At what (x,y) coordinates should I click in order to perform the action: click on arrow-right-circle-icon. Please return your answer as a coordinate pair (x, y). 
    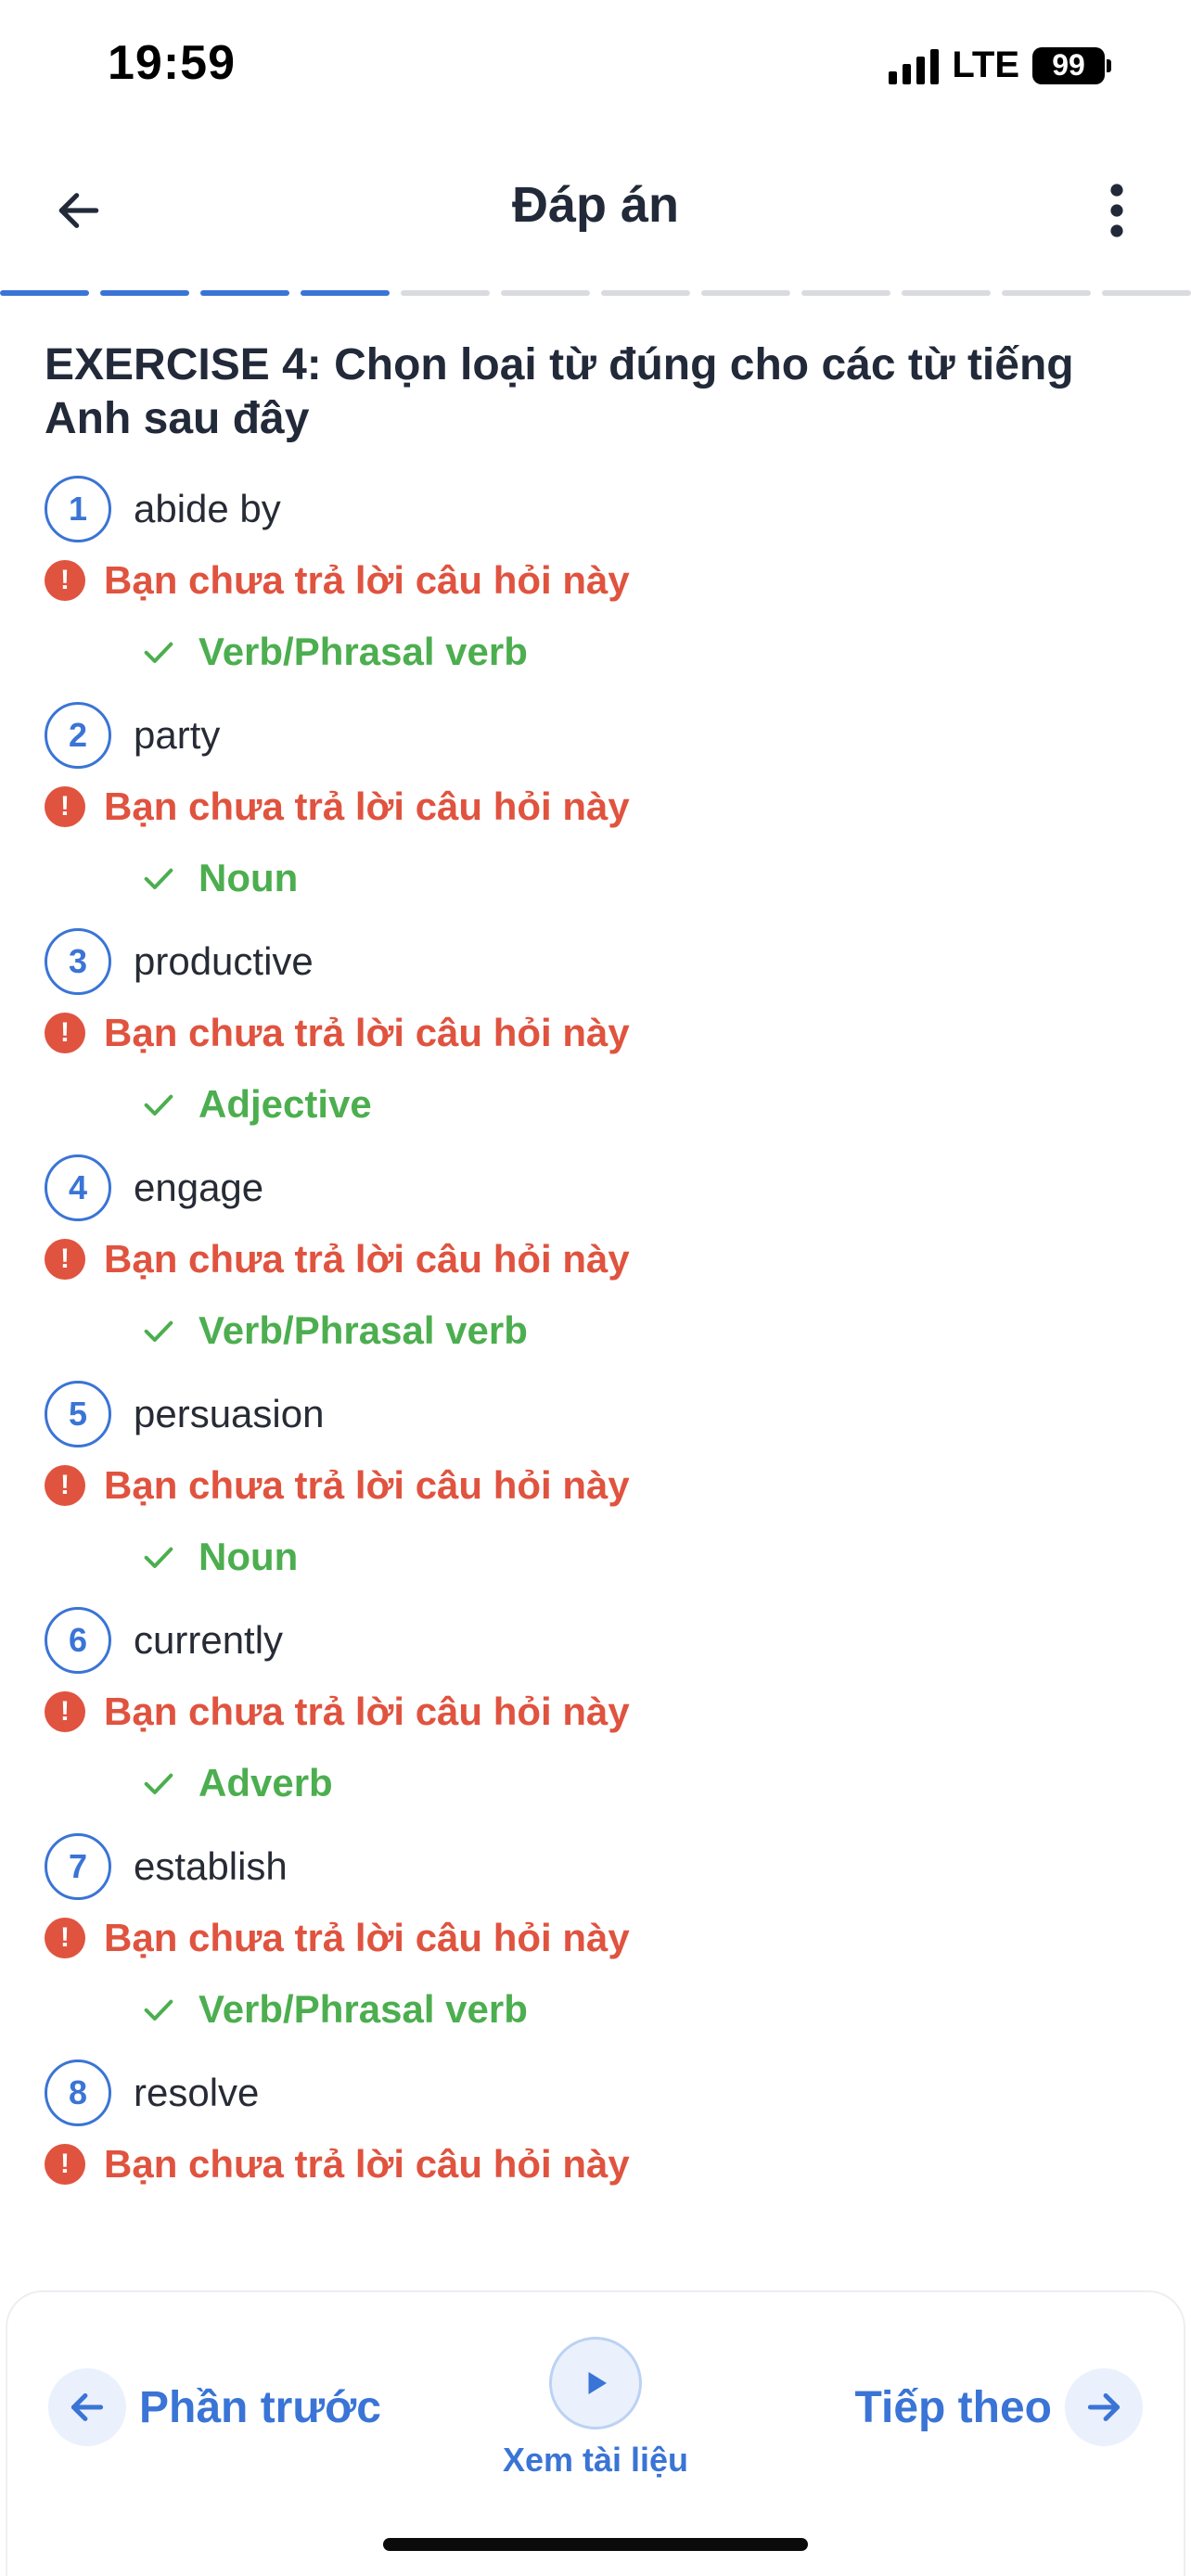
    Looking at the image, I should click on (1104, 2407).